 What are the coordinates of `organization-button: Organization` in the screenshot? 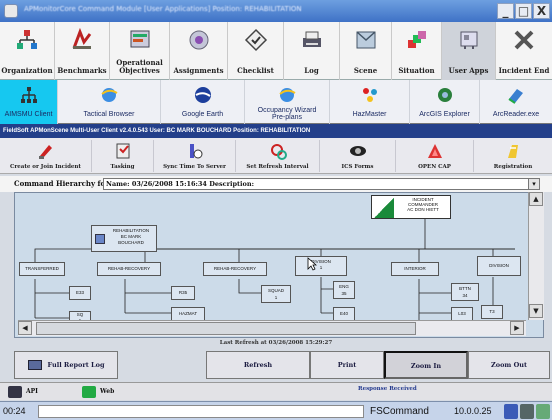 It's located at (27, 51).